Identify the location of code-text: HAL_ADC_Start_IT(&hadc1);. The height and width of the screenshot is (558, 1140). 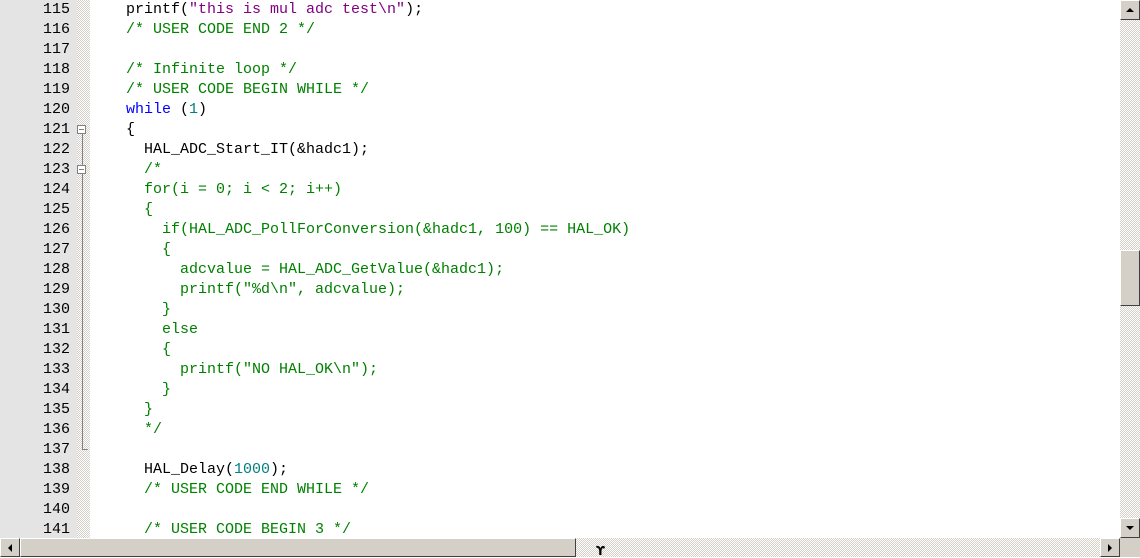
(238, 150).